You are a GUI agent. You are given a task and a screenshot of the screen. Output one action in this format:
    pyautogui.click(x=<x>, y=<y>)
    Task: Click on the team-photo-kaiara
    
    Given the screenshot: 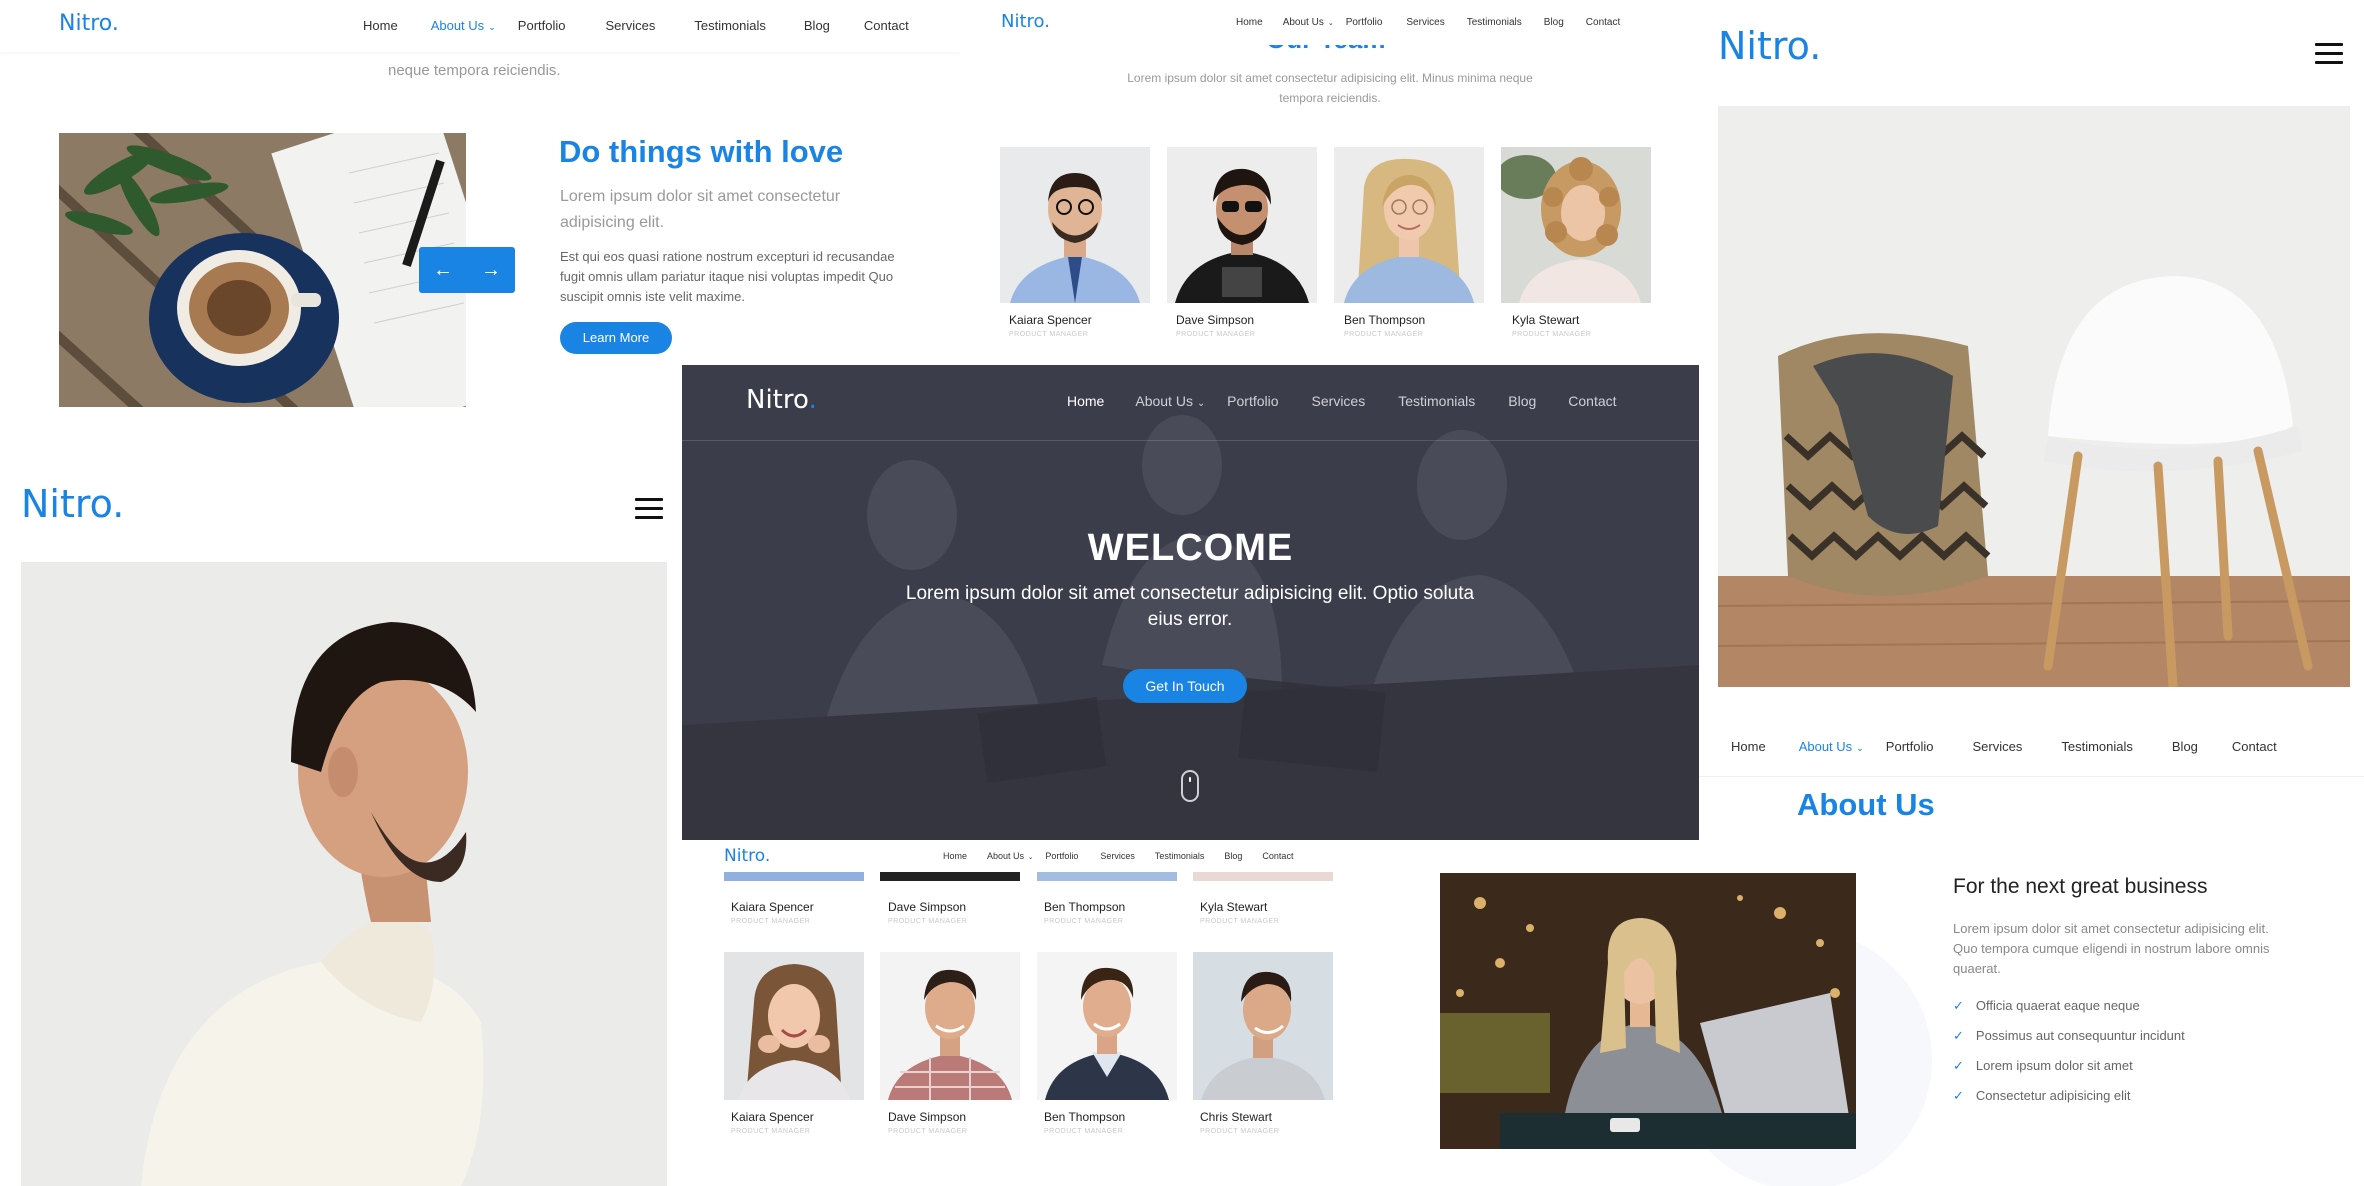 What is the action you would take?
    pyautogui.click(x=1075, y=225)
    